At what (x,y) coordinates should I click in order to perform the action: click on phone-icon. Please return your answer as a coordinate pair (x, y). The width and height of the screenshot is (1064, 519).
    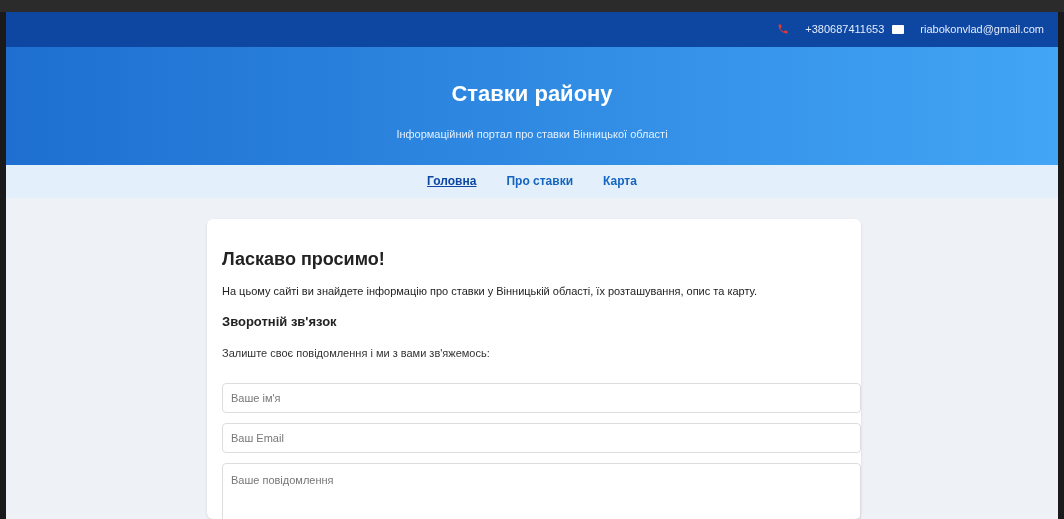
    Looking at the image, I should click on (783, 29).